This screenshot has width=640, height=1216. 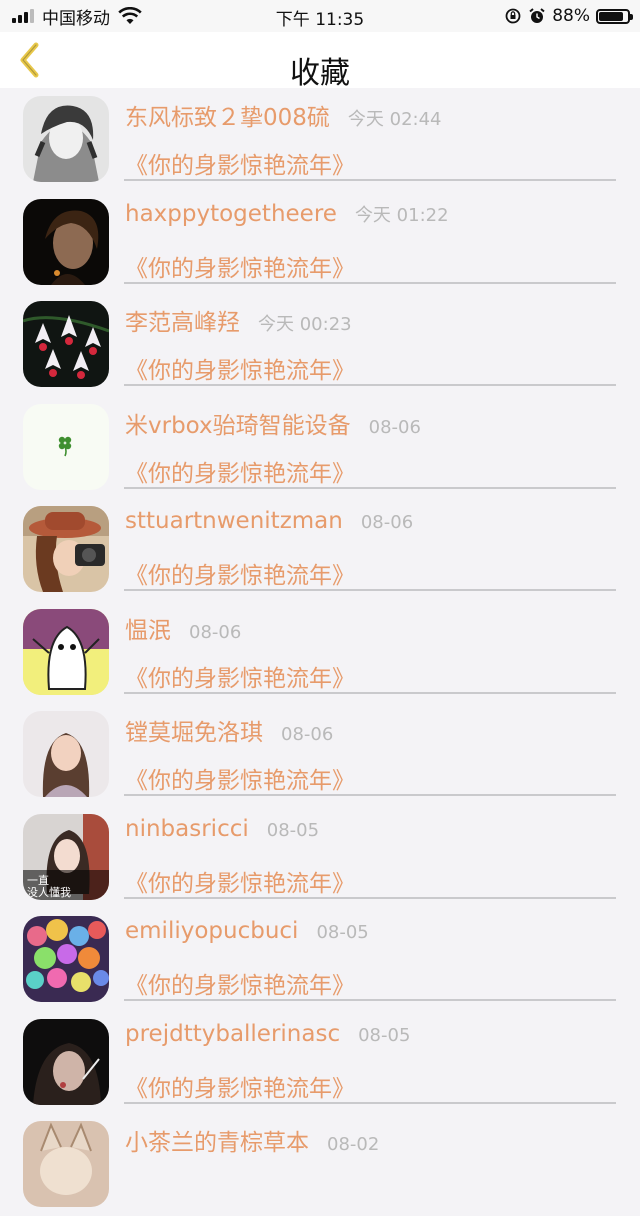 What do you see at coordinates (234, 521) in the screenshot?
I see `user-name: sttuartnwenitzman` at bounding box center [234, 521].